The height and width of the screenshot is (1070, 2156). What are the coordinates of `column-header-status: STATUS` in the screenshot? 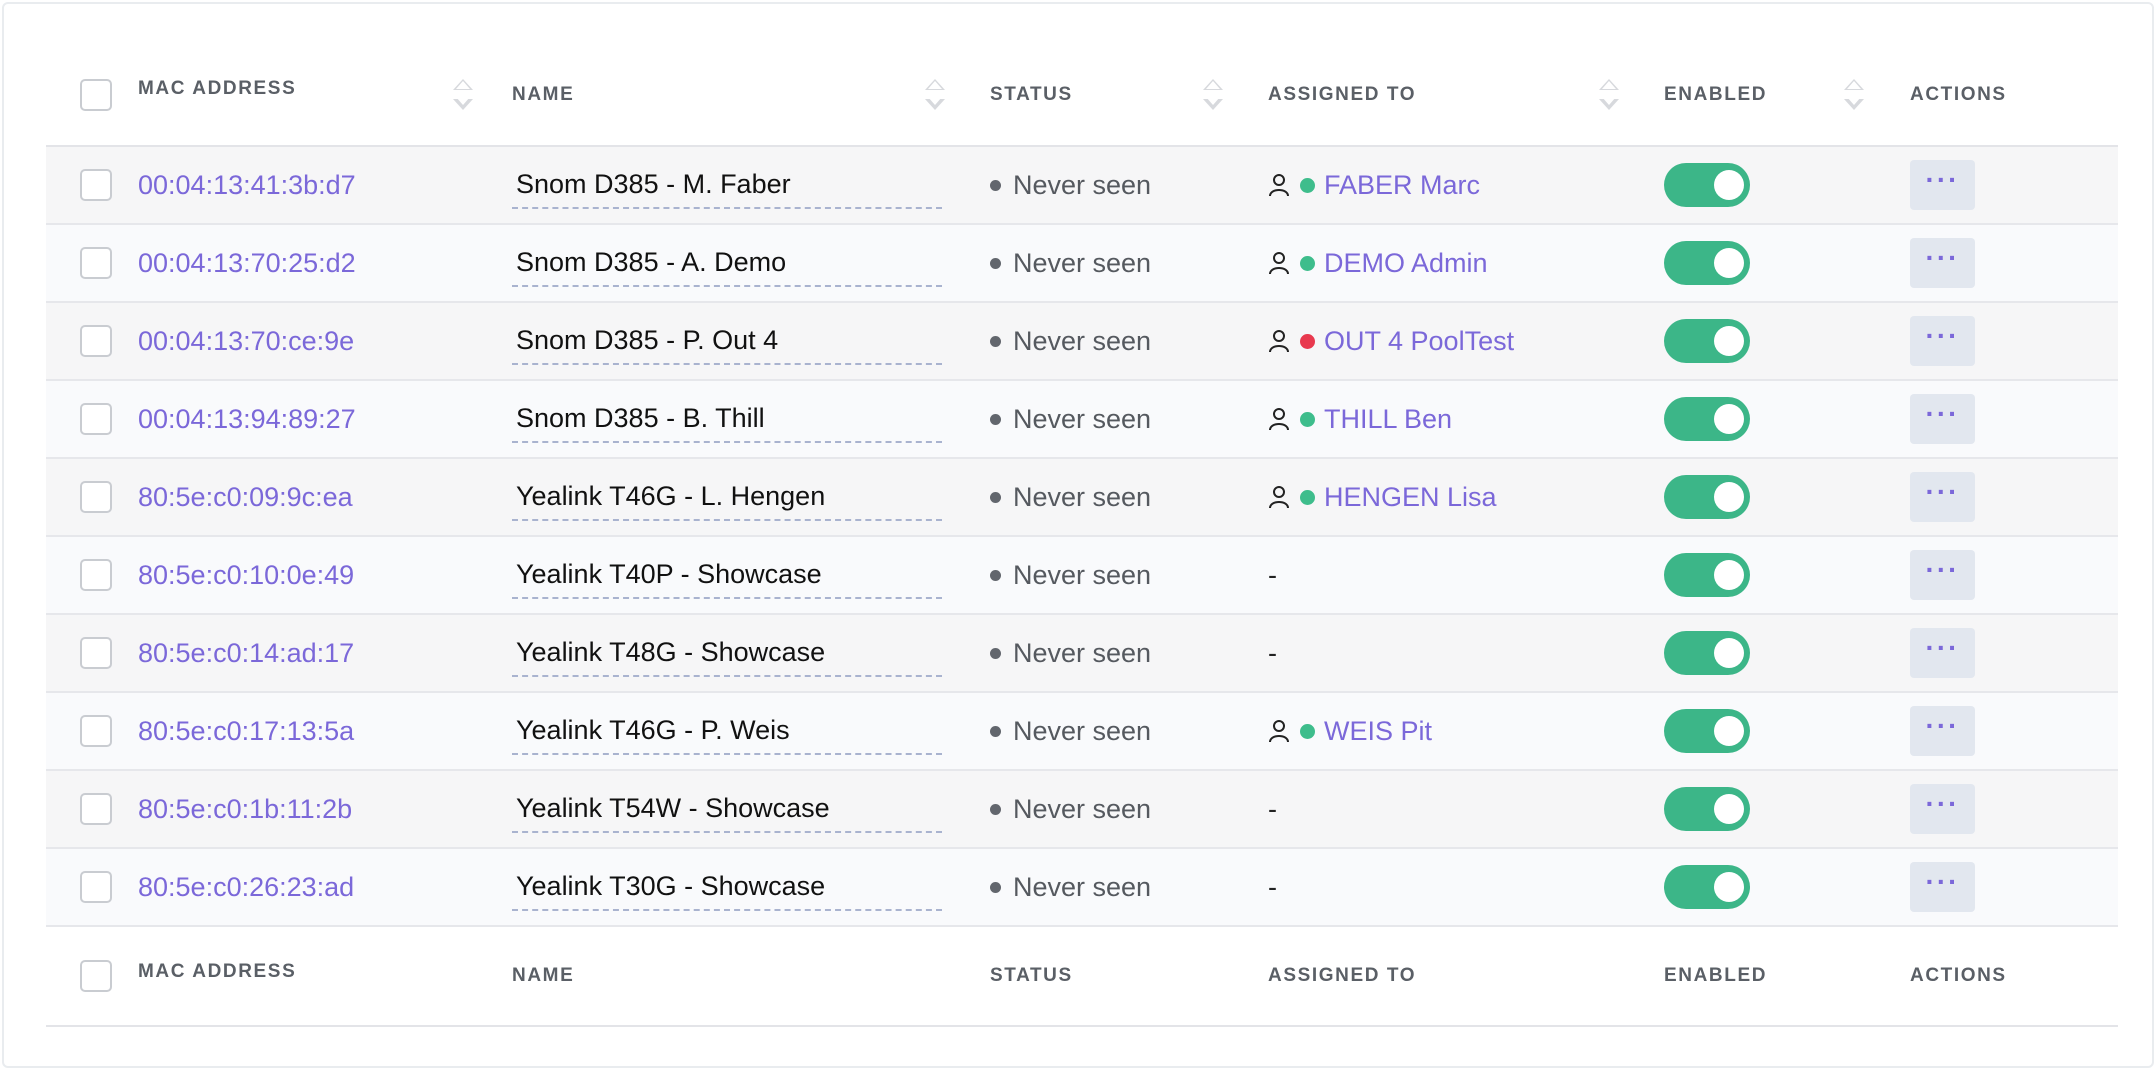 It's located at (1031, 95).